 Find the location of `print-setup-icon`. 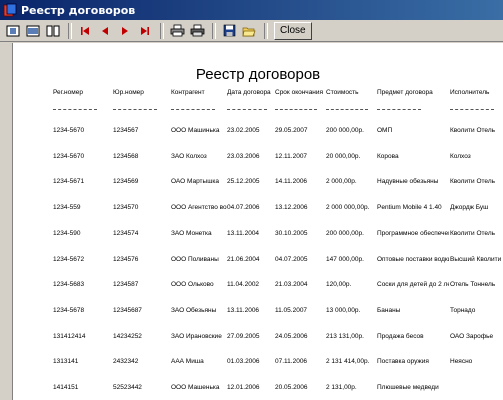

print-setup-icon is located at coordinates (197, 31).